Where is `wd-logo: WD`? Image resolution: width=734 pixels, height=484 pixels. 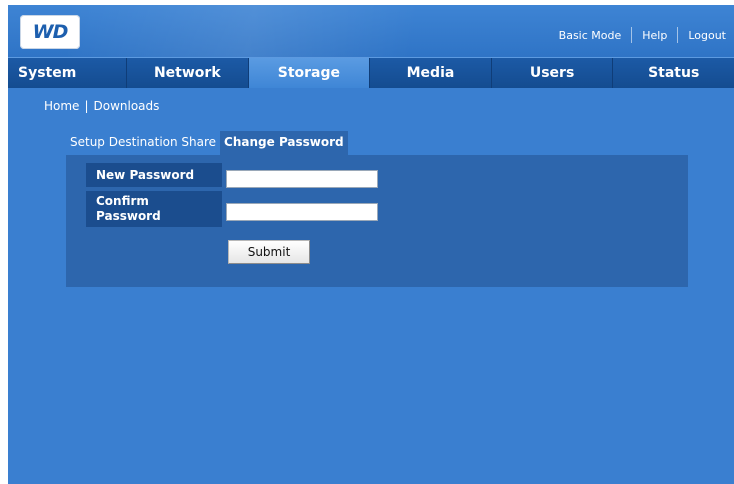 wd-logo: WD is located at coordinates (50, 32).